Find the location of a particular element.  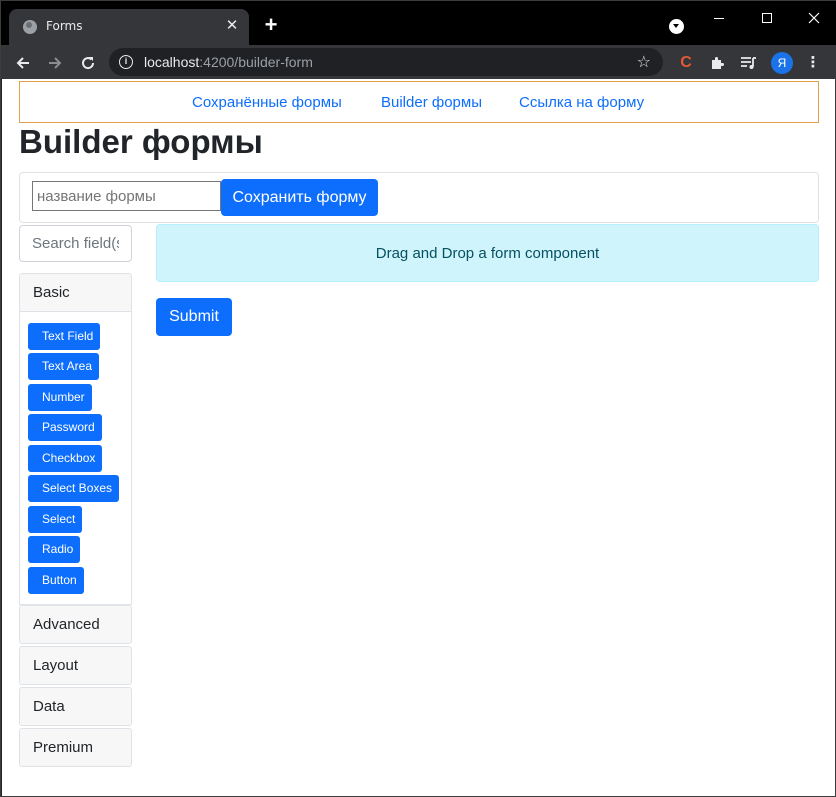

search-components-input is located at coordinates (75, 243).